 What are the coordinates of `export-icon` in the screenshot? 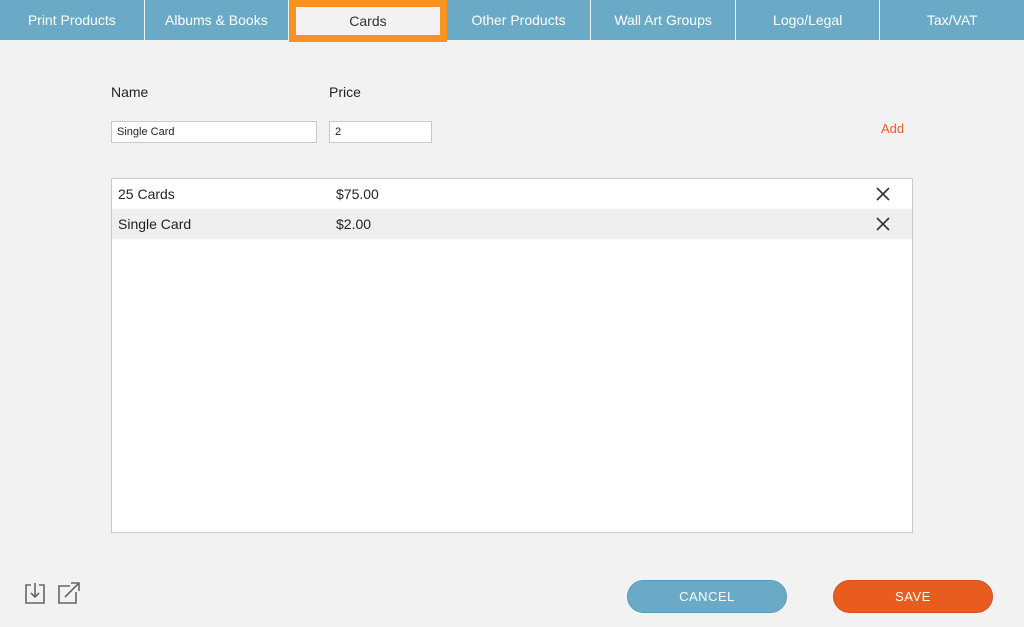 It's located at (69, 593).